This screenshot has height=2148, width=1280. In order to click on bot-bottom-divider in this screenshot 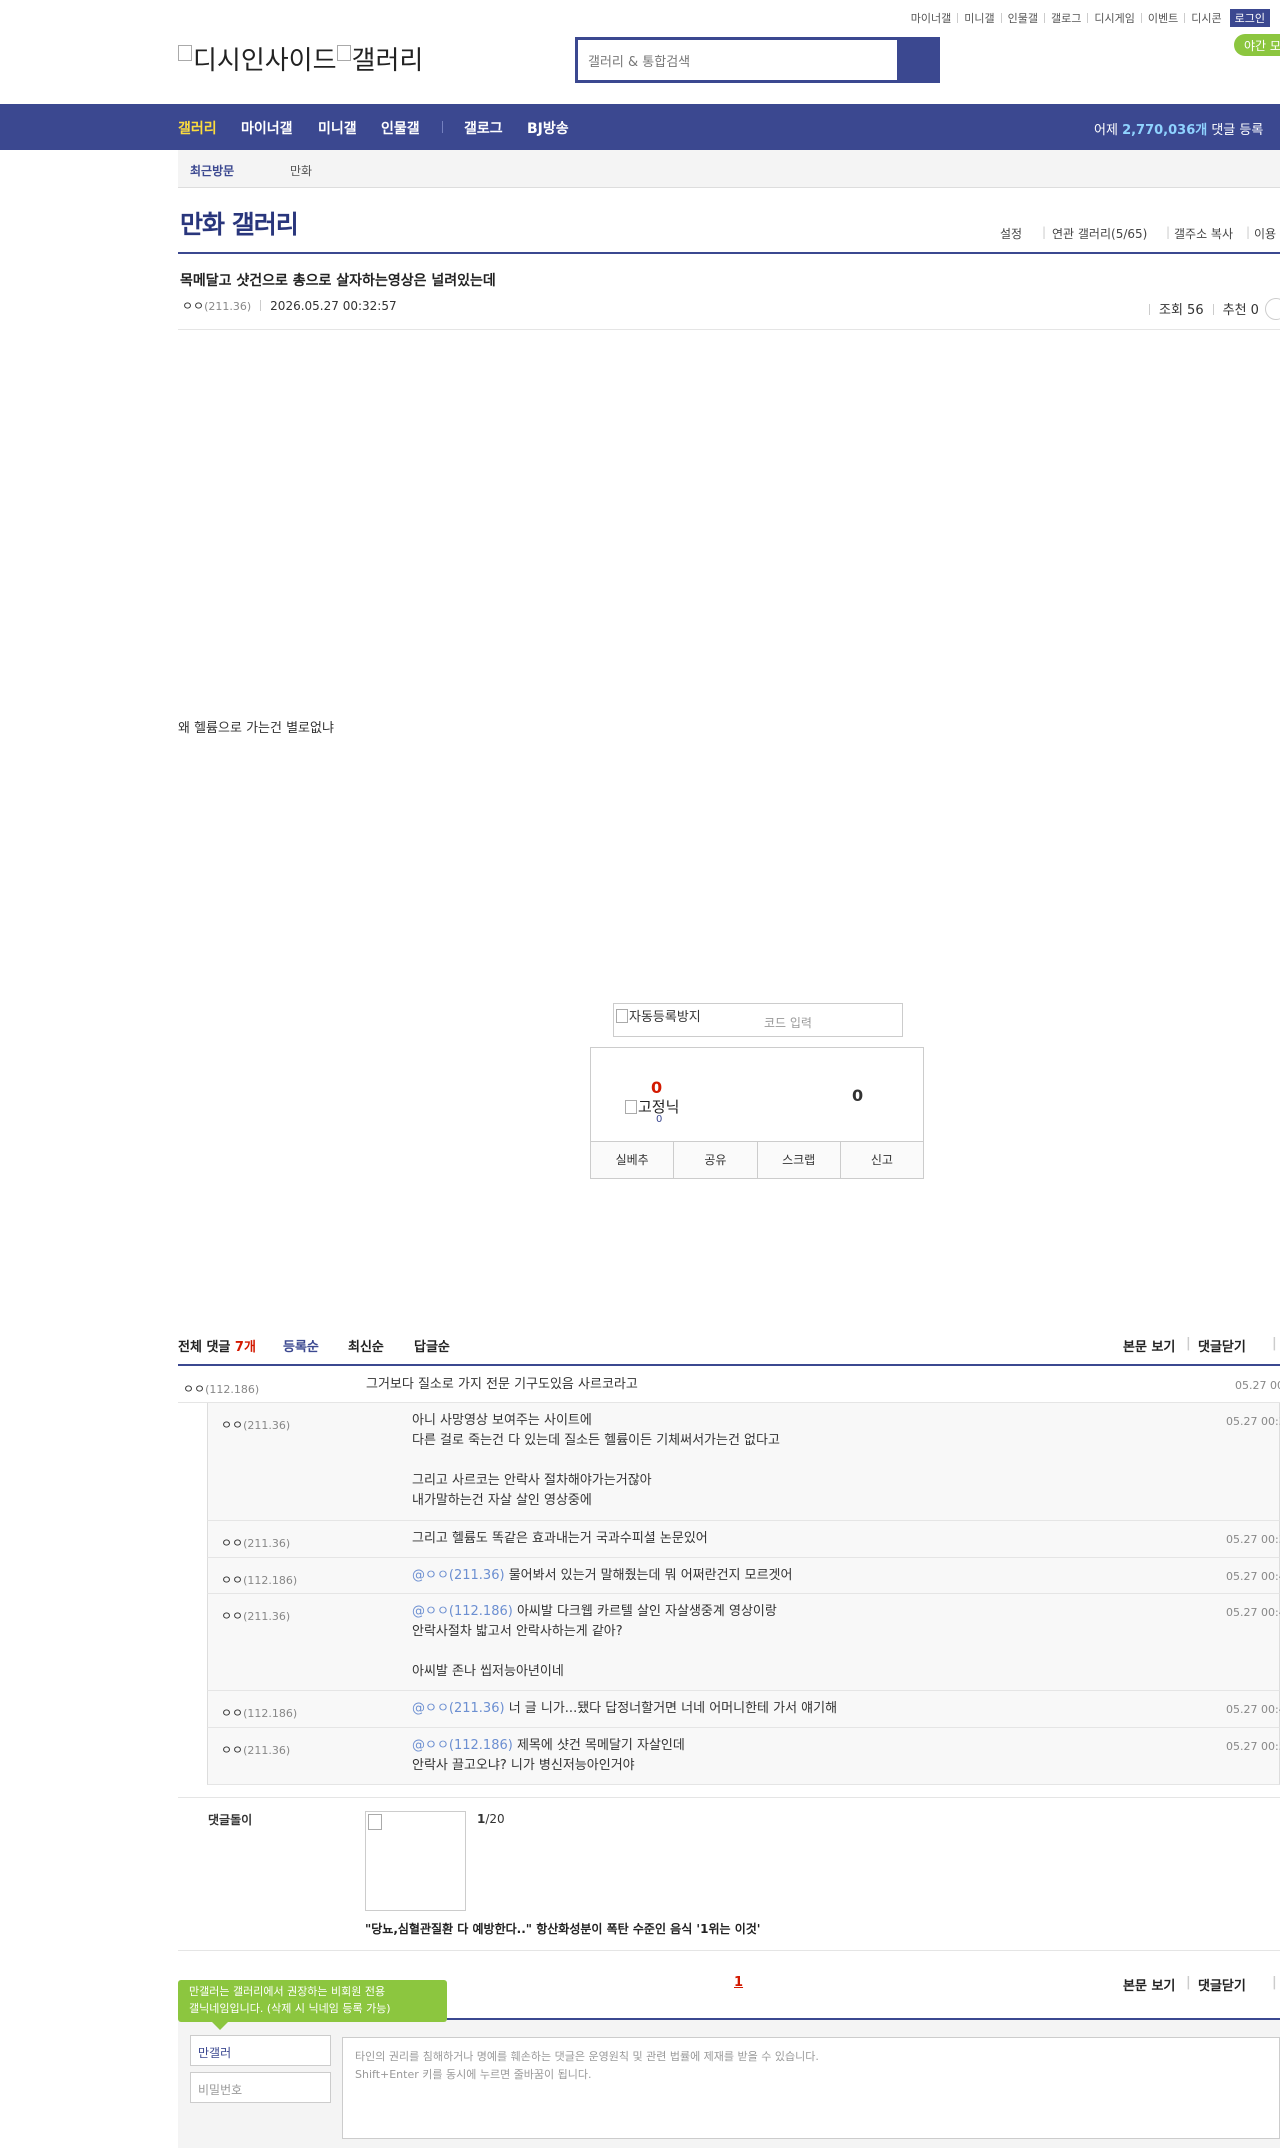, I will do `click(729, 1950)`.